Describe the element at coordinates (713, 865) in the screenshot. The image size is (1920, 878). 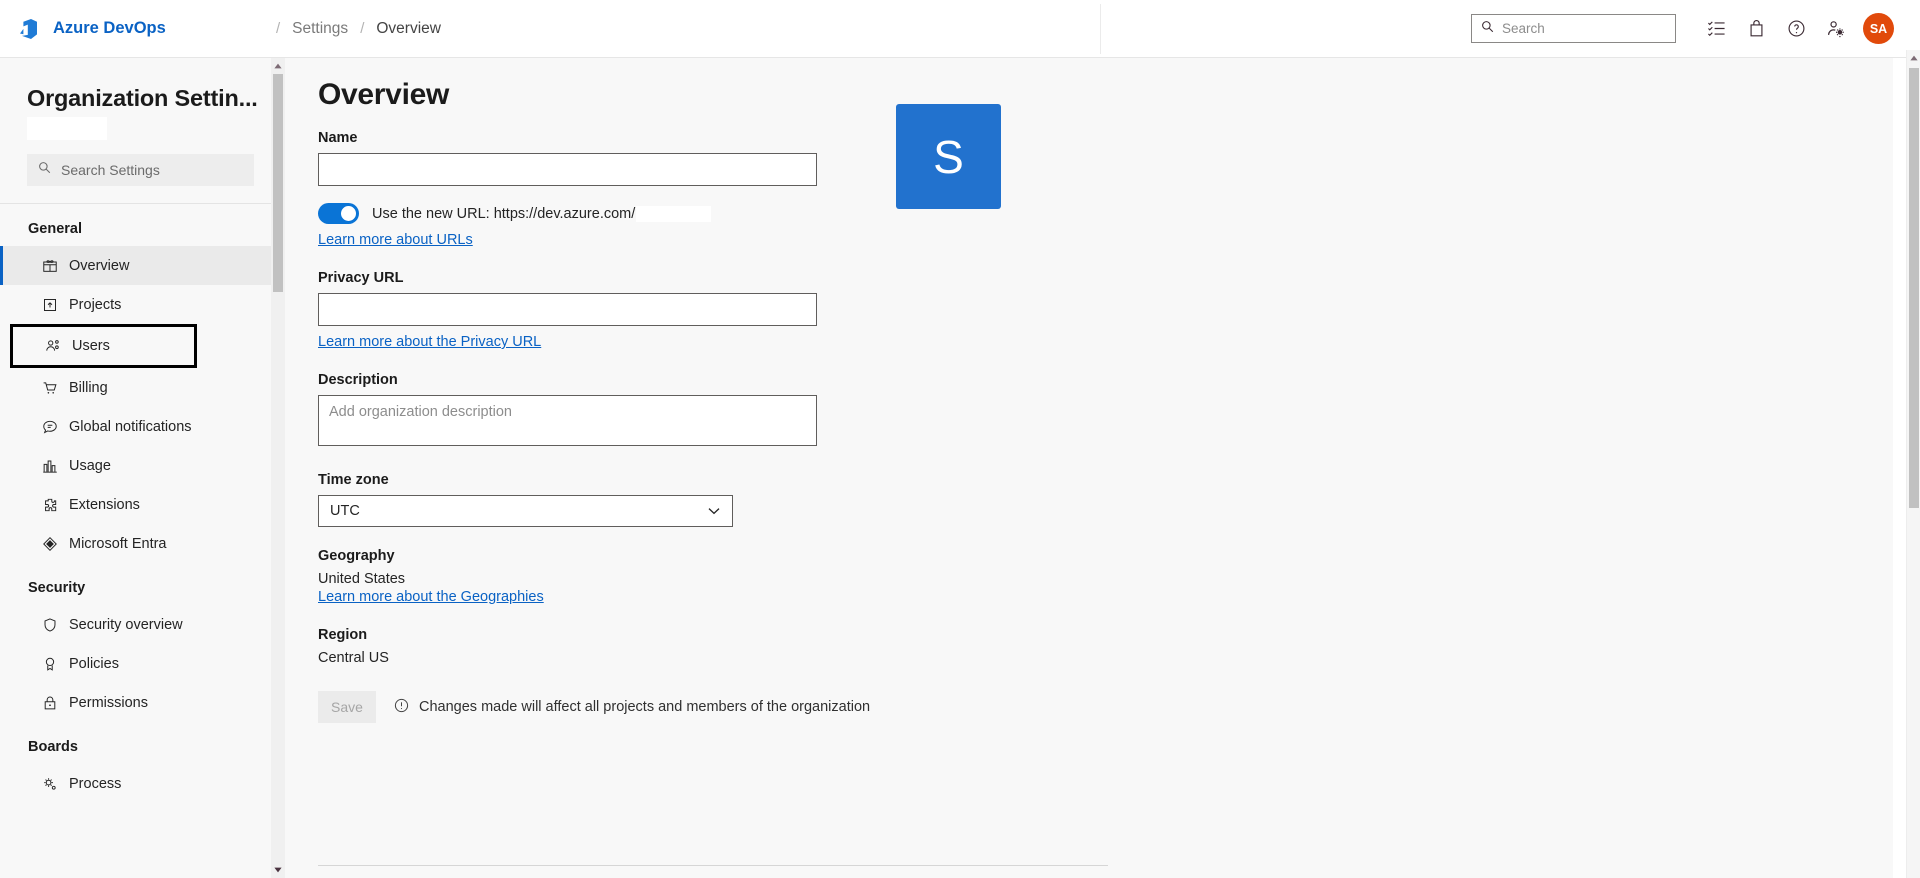
I see `content-bottom-divider` at that location.